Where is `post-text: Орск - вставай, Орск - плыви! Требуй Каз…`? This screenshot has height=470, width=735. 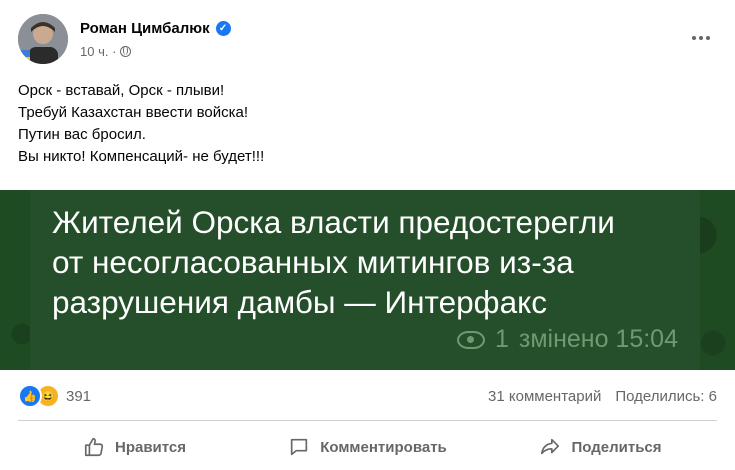 post-text: Орск - вставай, Орск - плыви! Требуй Каз… is located at coordinates (141, 124).